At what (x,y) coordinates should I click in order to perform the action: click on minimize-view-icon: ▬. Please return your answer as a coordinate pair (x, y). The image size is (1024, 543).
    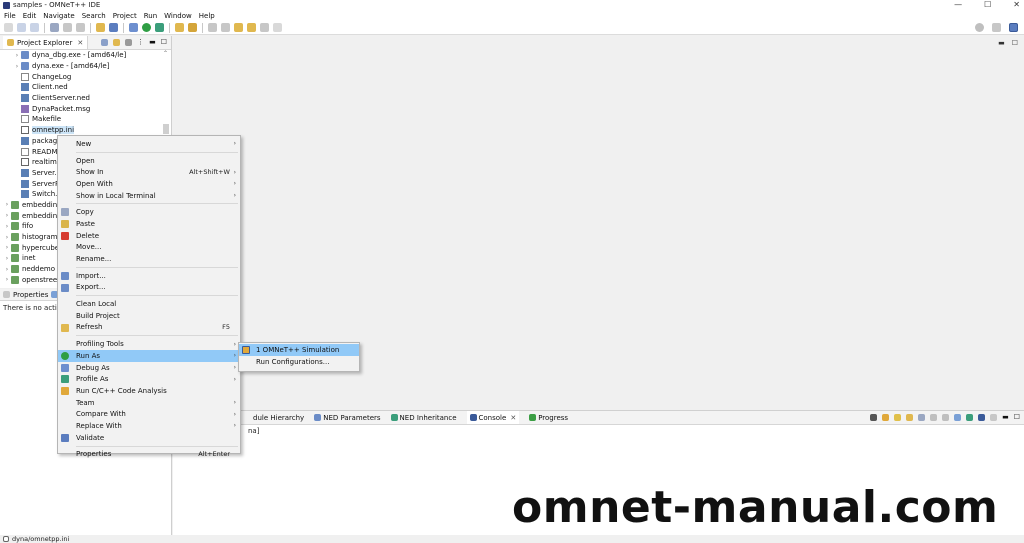
    Looking at the image, I should click on (152, 42).